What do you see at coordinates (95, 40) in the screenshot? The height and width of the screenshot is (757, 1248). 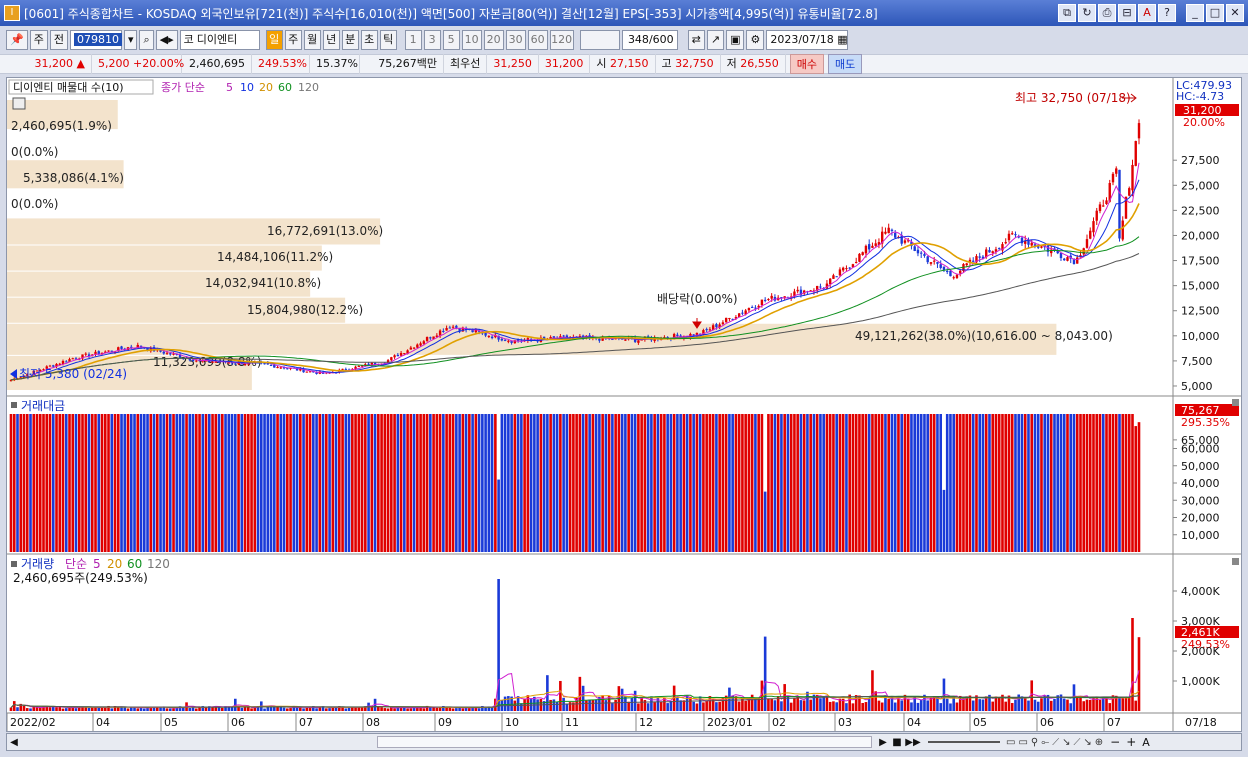 I see `stock-code-input: 079810` at bounding box center [95, 40].